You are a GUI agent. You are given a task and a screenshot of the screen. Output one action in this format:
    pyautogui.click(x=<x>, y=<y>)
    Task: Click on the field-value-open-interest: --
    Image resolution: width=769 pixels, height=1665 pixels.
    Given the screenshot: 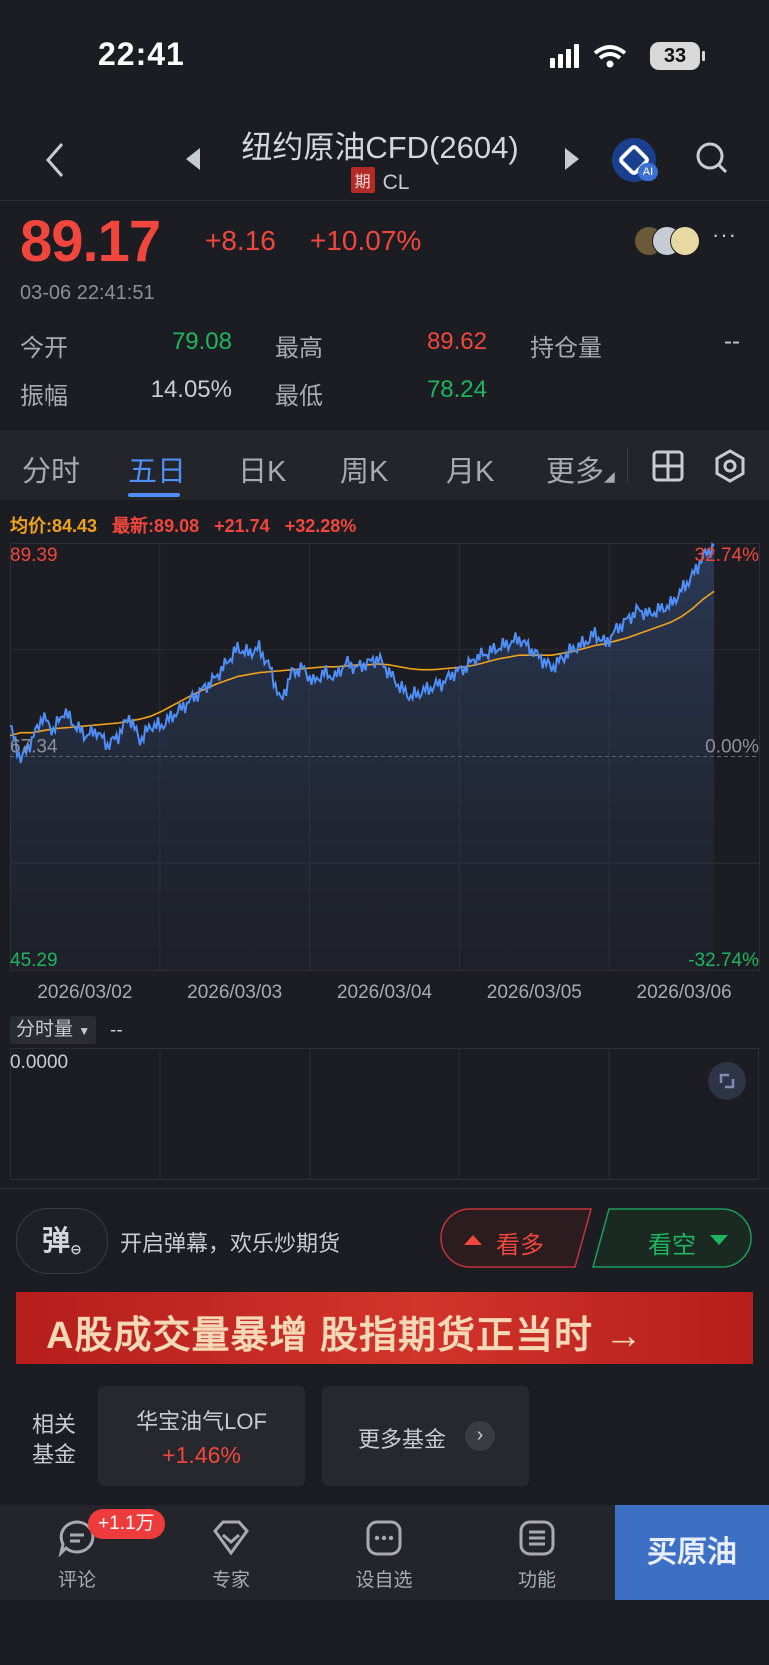 What is the action you would take?
    pyautogui.click(x=732, y=341)
    